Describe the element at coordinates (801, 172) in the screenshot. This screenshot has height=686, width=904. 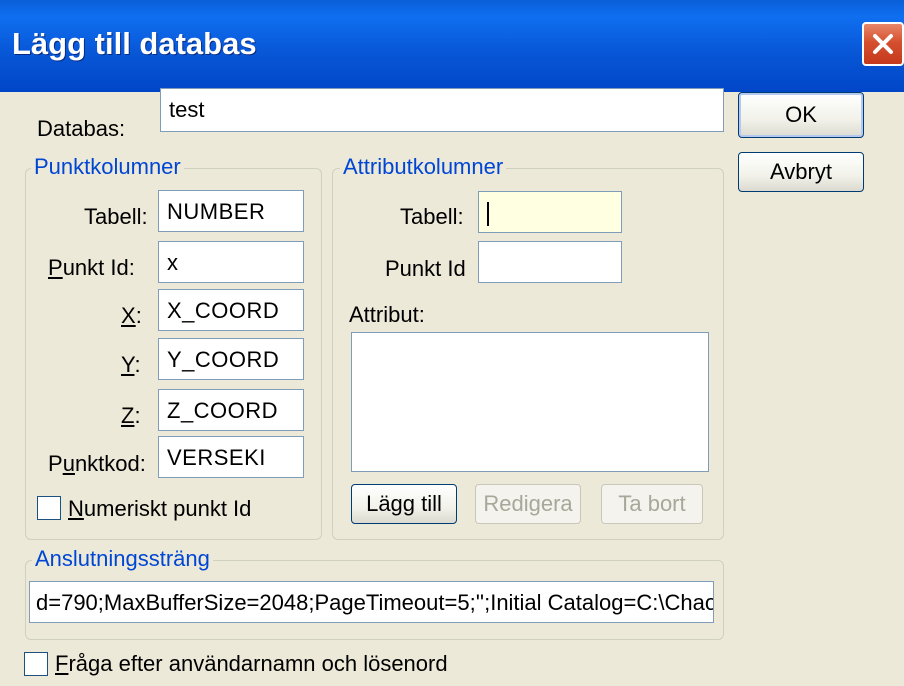
I see `cancel-button: Avbryt` at that location.